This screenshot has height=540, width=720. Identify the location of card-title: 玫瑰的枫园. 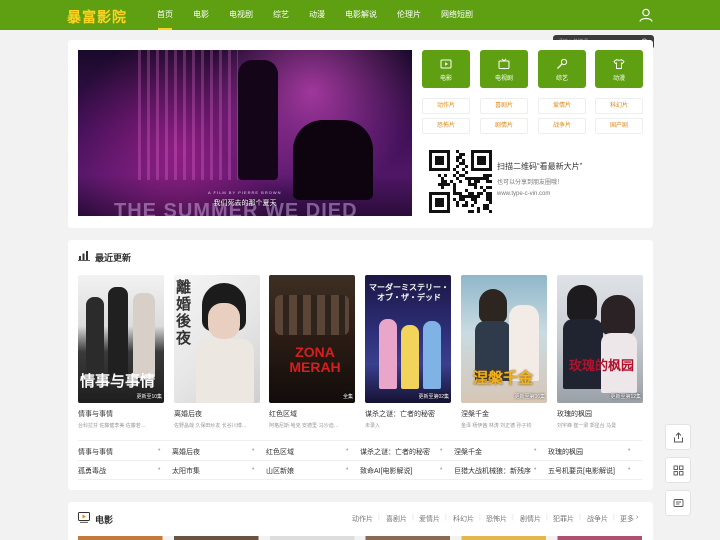
(574, 414).